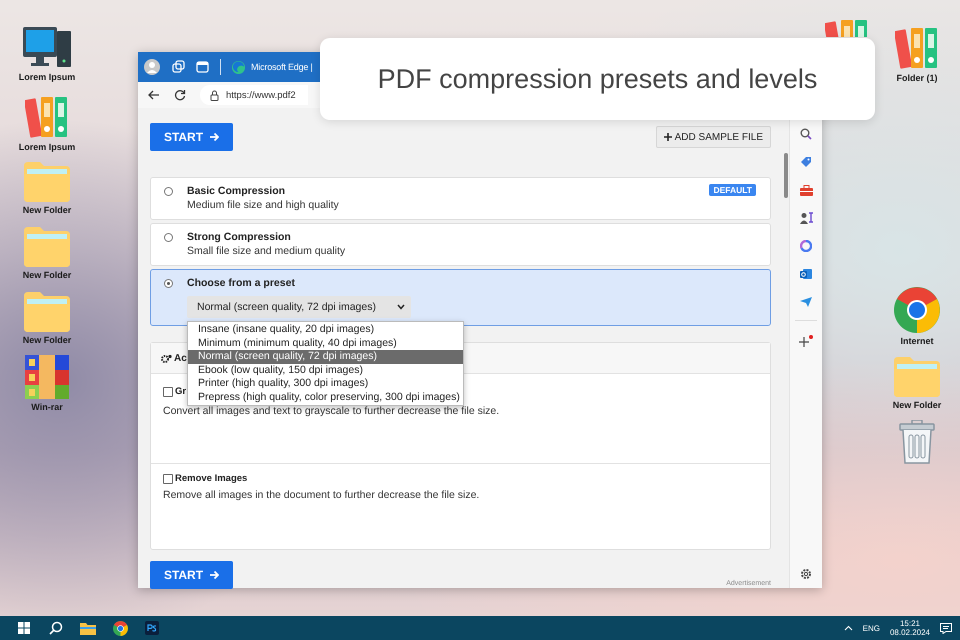 This screenshot has width=960, height=640. Describe the element at coordinates (24, 628) in the screenshot. I see `start-menu-icon` at that location.